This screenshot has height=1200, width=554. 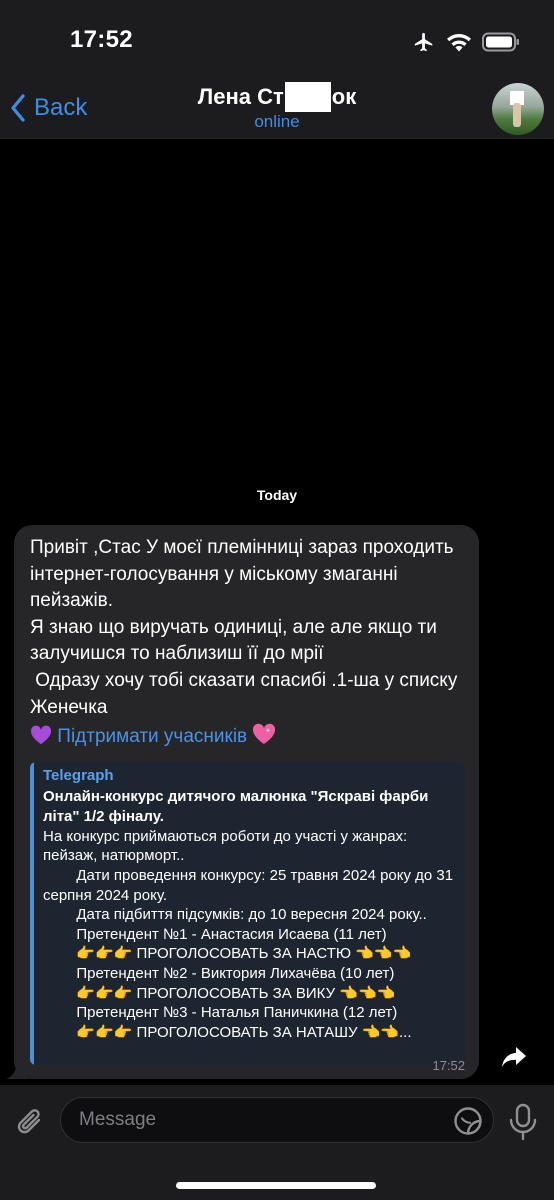 What do you see at coordinates (448, 1065) in the screenshot?
I see `message-time: 17:52` at bounding box center [448, 1065].